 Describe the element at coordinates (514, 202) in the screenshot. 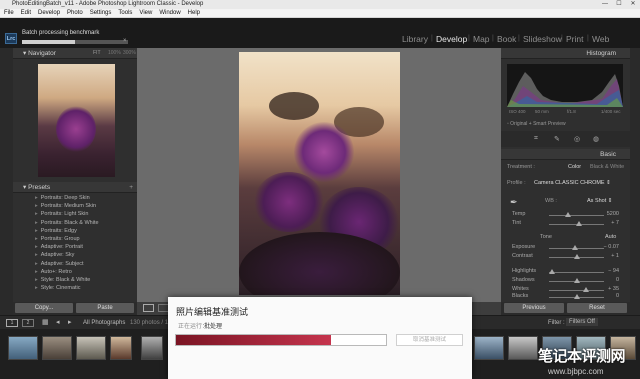

I see `wb-eyedropper-icon: ✒` at that location.